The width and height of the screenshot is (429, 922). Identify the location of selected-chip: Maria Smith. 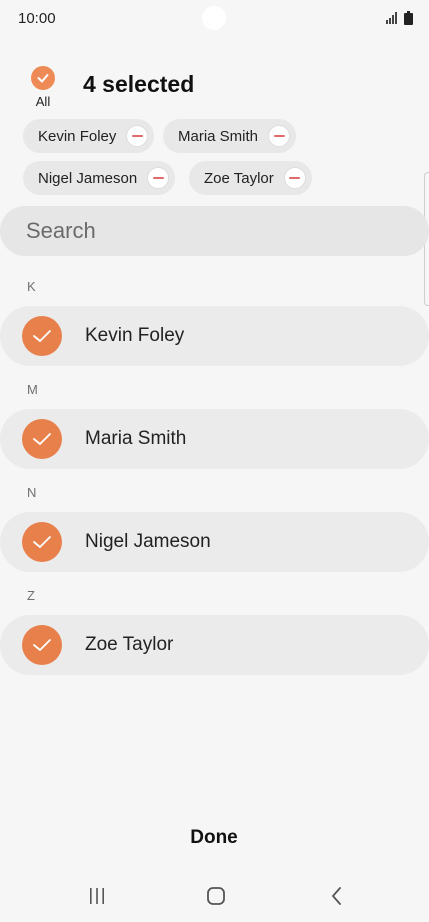
(230, 136).